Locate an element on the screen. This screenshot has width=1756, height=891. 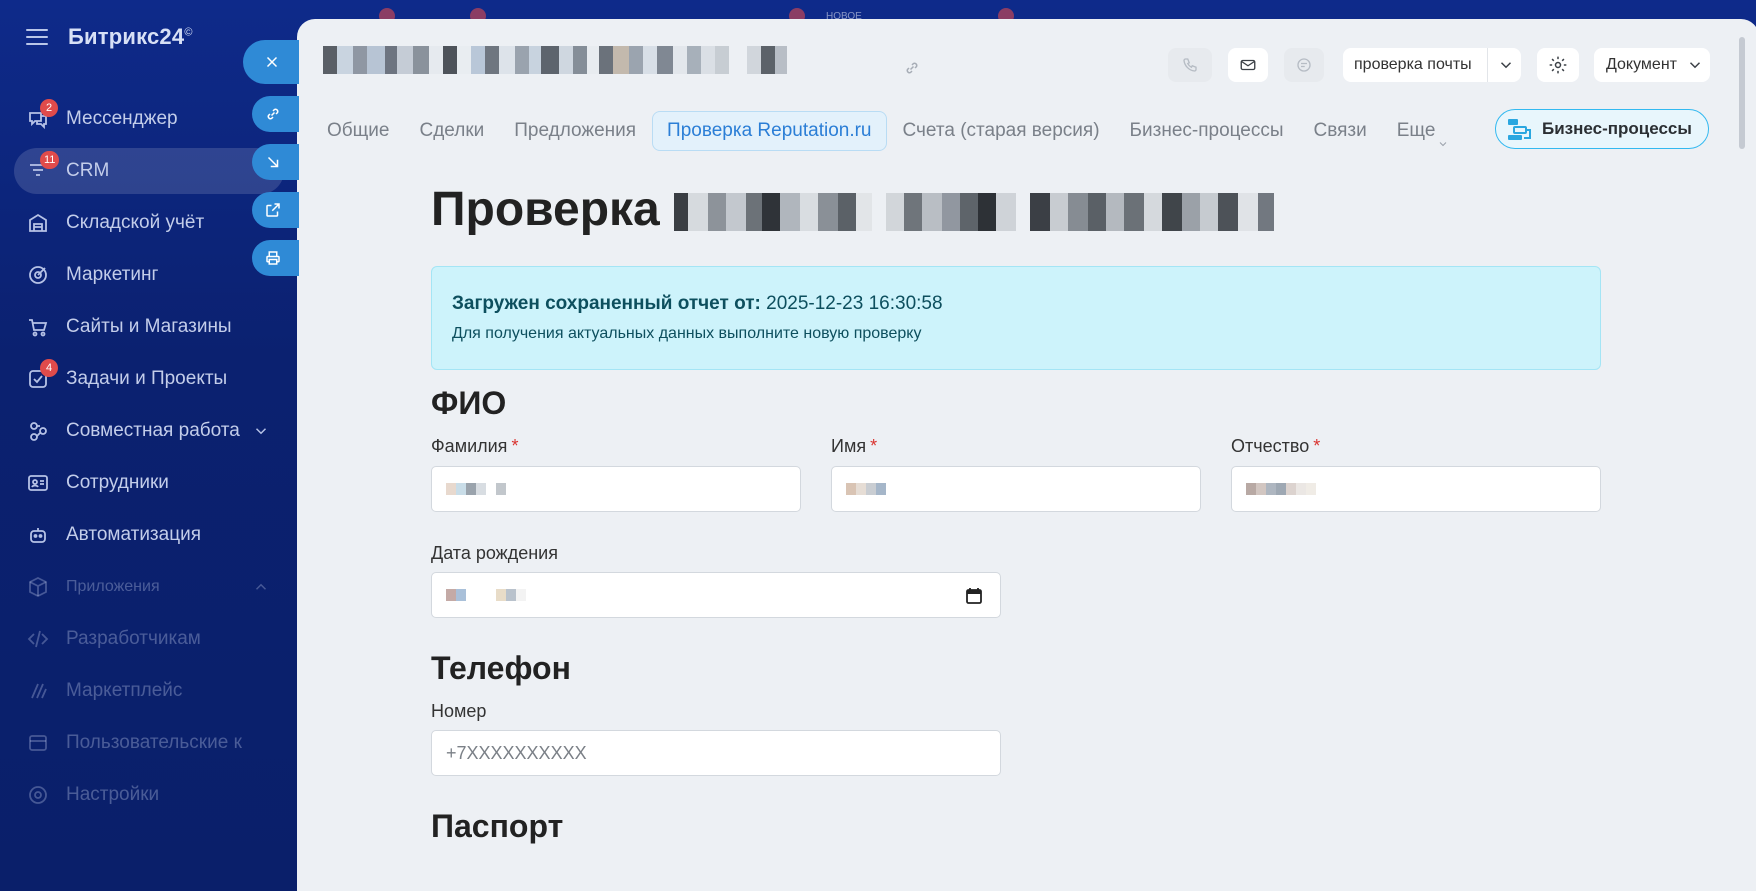
mail-icon is located at coordinates (1248, 65).